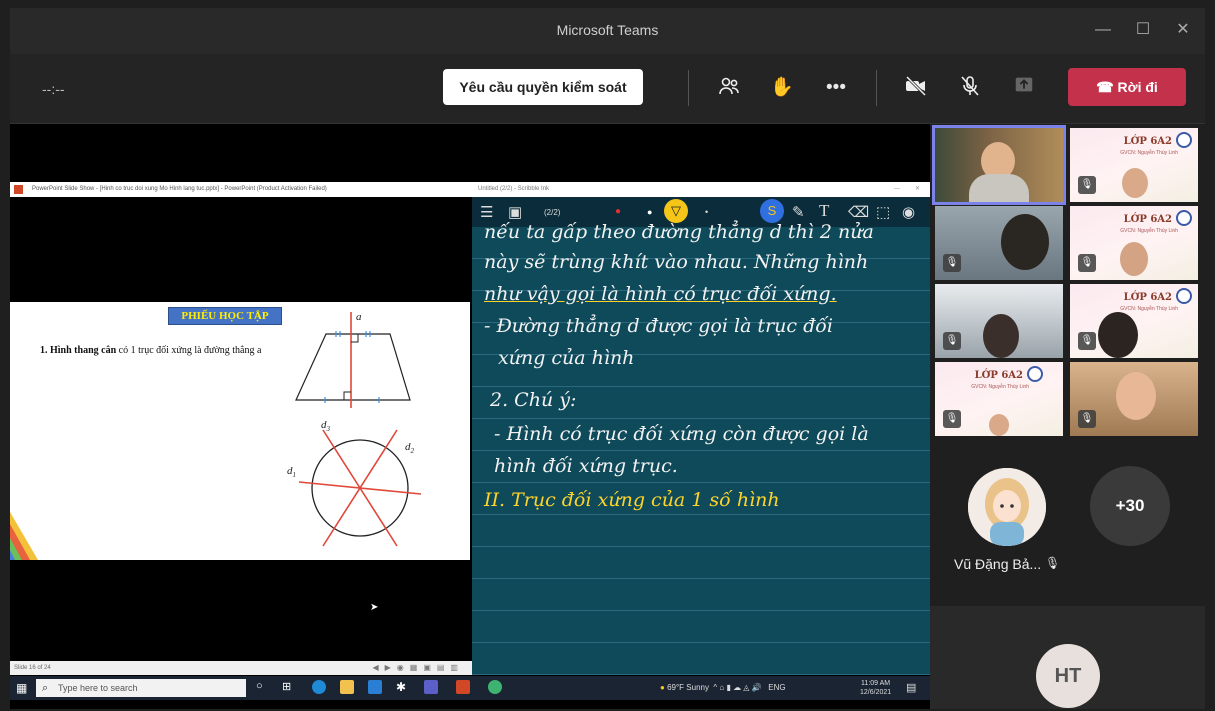 The height and width of the screenshot is (711, 1215). I want to click on pencil-icon: ✎, so click(798, 212).